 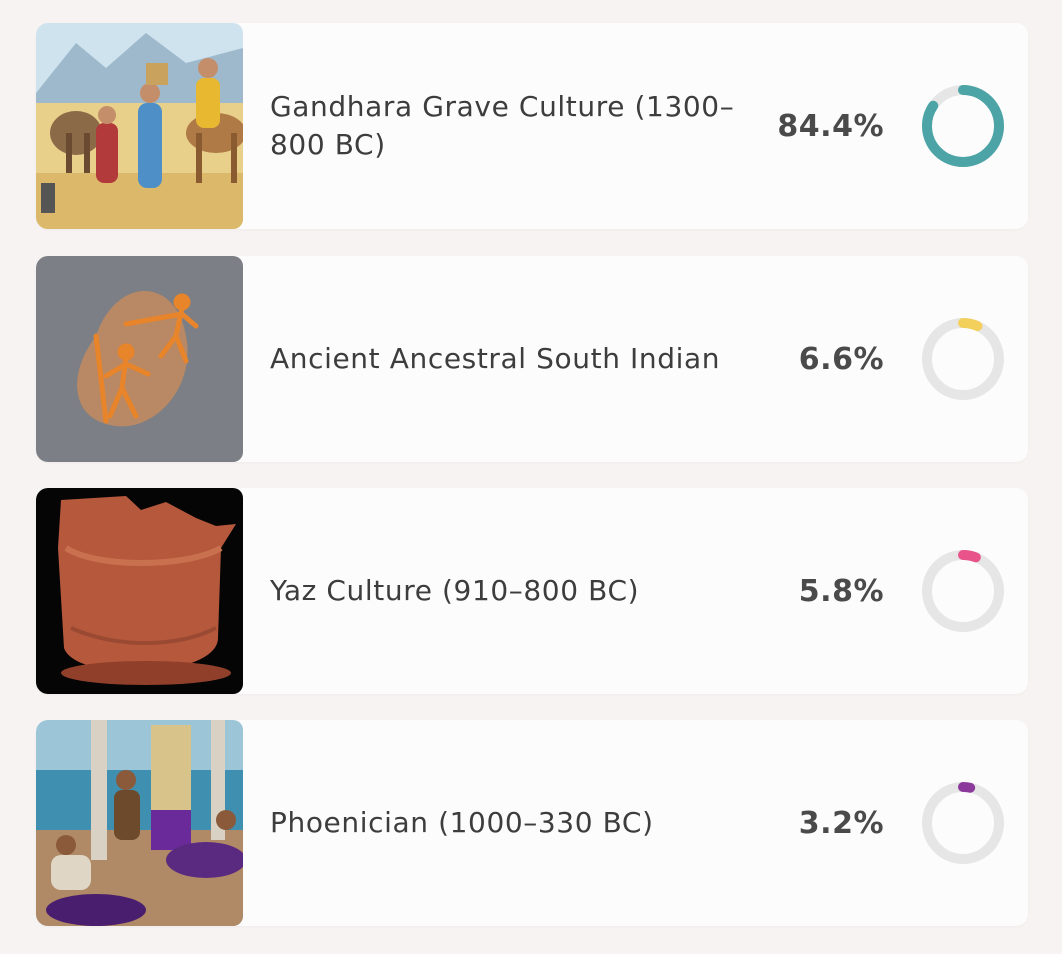 What do you see at coordinates (455, 590) in the screenshot?
I see `ancestry-name: Yaz Culture (910–800 BC)` at bounding box center [455, 590].